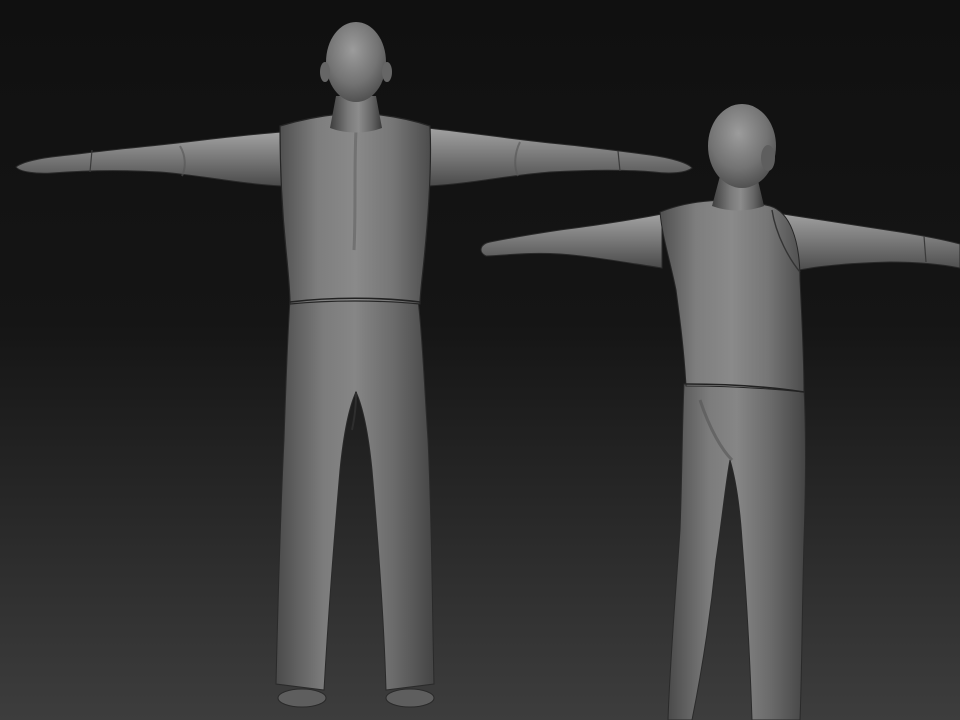 The height and width of the screenshot is (720, 960). What do you see at coordinates (356, 62) in the screenshot?
I see `head` at bounding box center [356, 62].